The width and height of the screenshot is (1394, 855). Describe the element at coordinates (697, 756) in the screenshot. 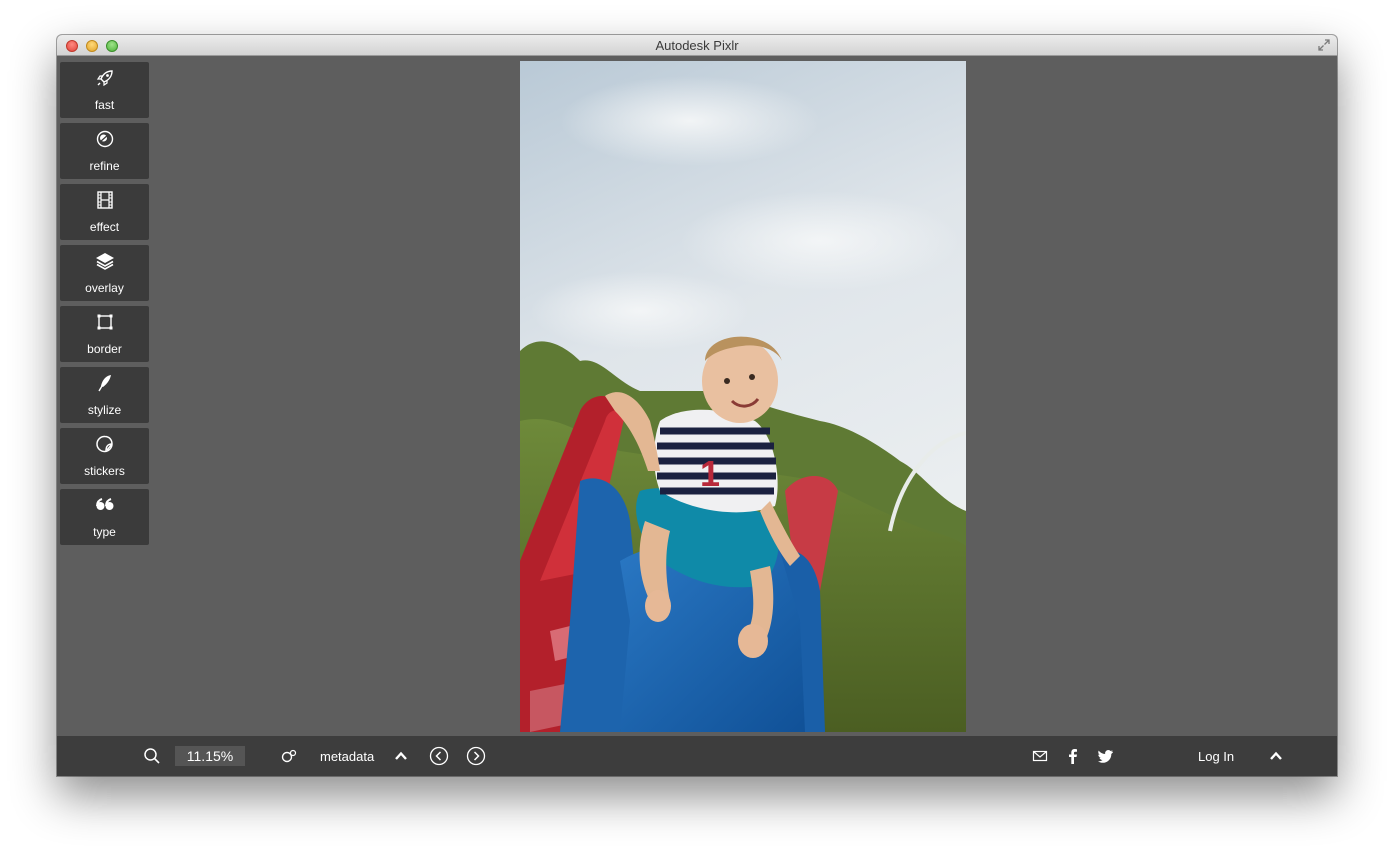

I see `bottom-toolbar: 11.15% metadata Log In` at that location.